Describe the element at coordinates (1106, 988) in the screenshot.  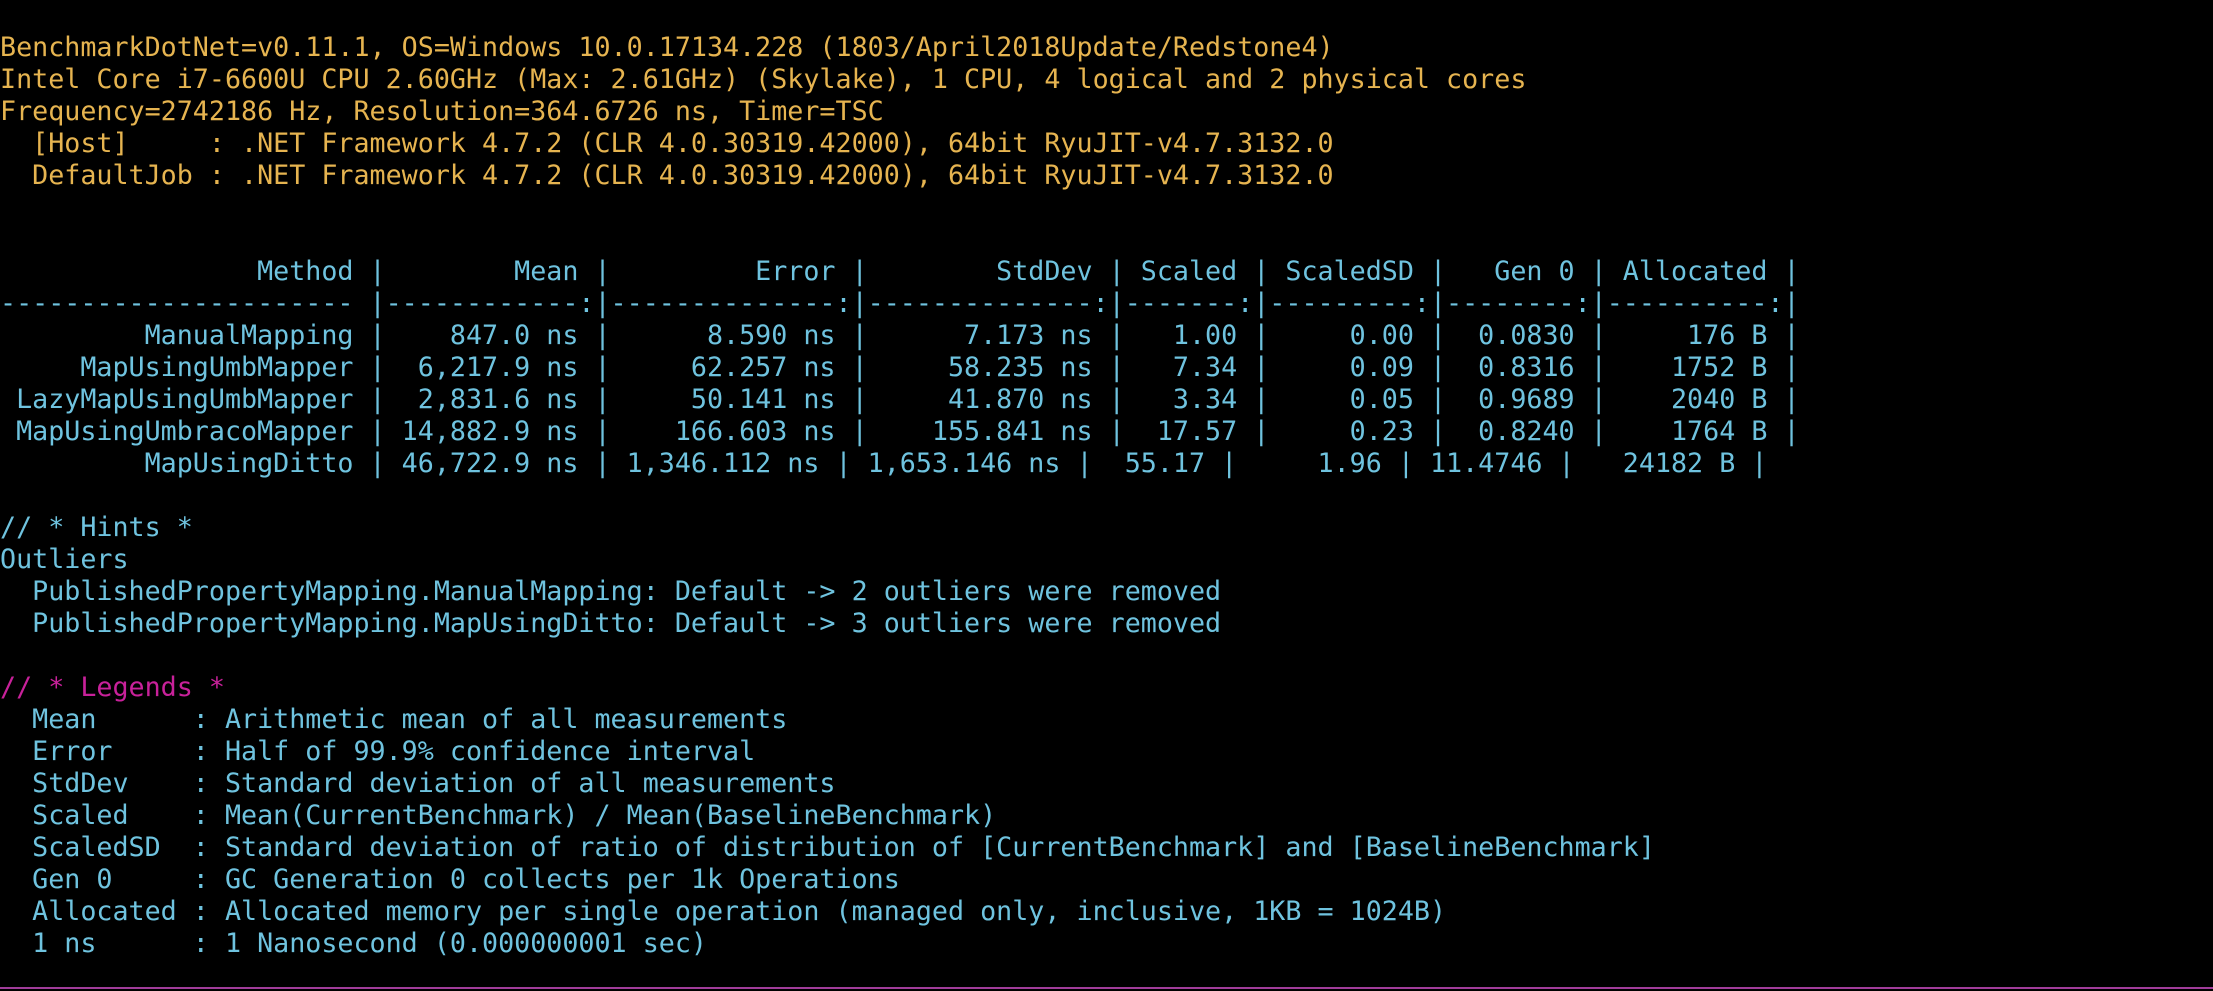
I see `window-bottom-border` at that location.